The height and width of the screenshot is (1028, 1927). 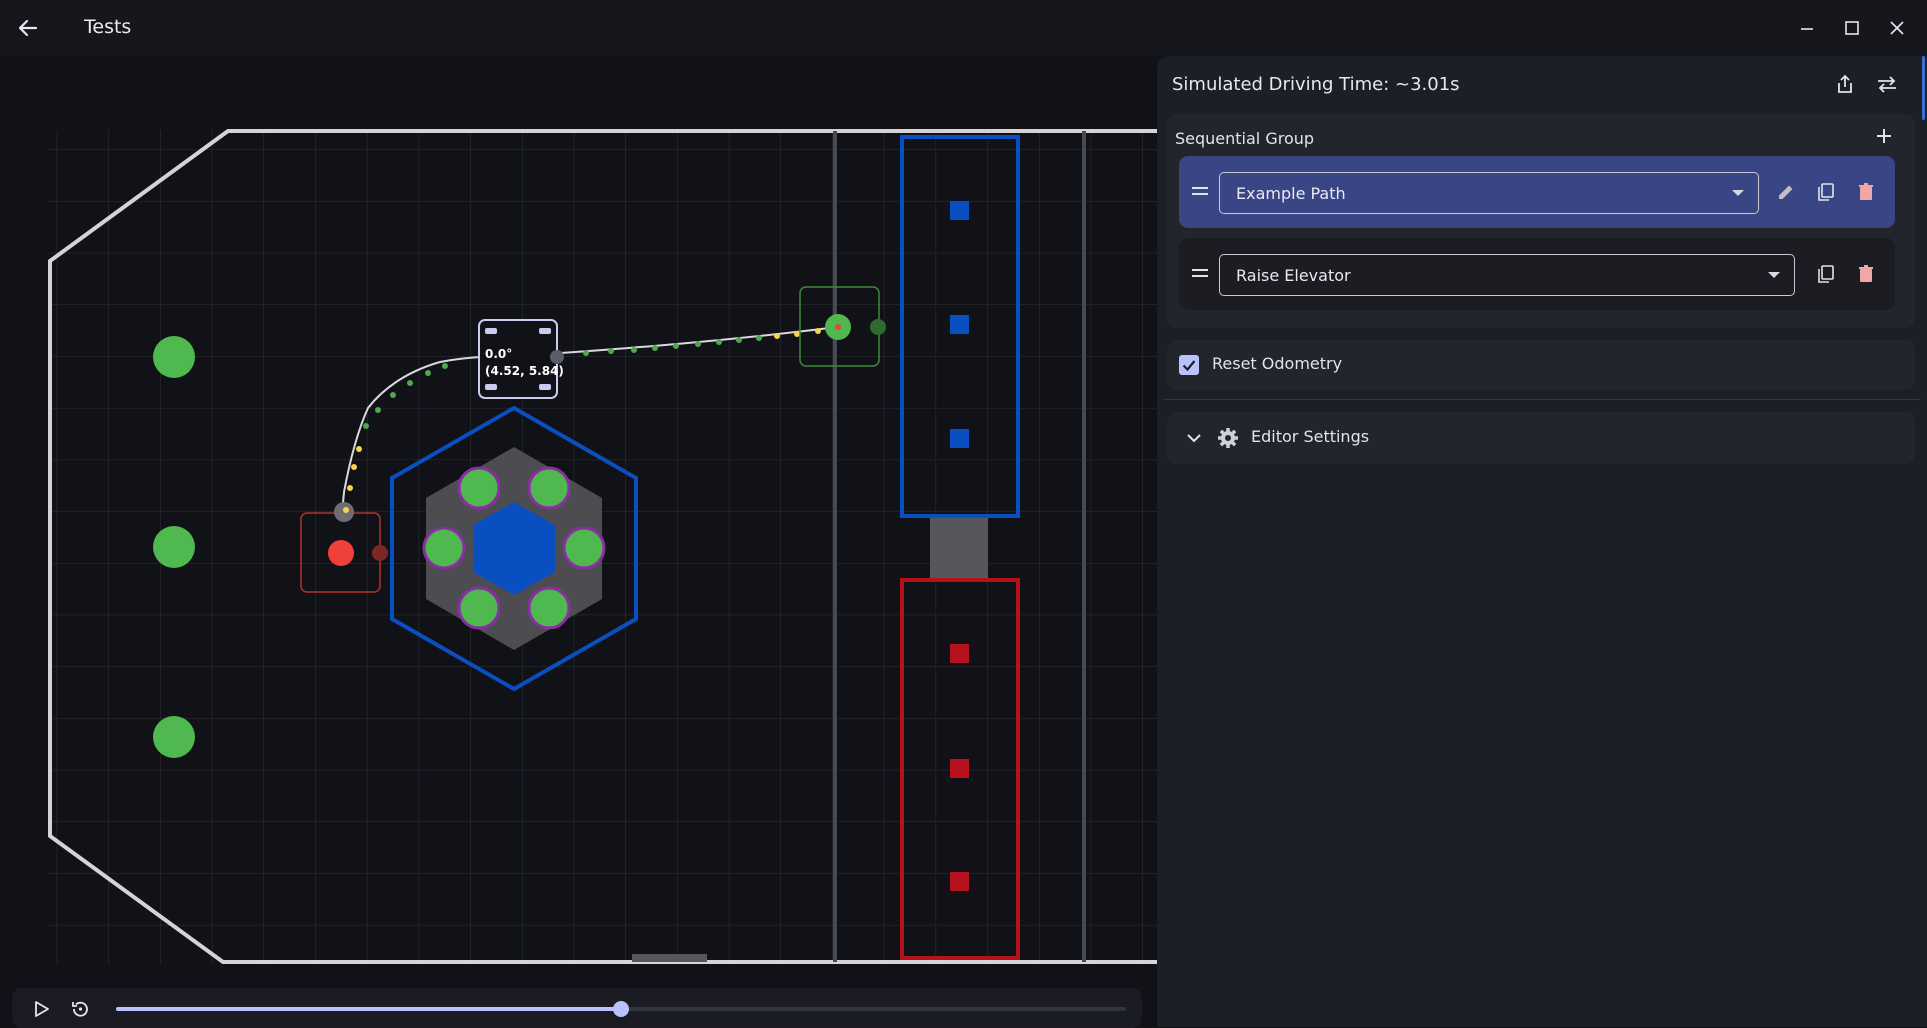 I want to click on swap-icon, so click(x=1887, y=84).